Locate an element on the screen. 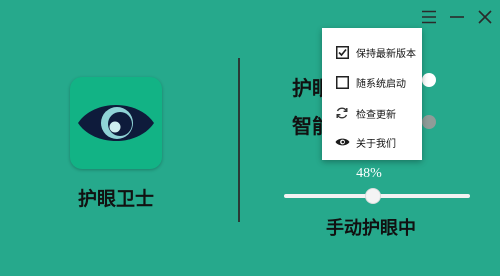  eye-mode-toggle is located at coordinates (429, 80).